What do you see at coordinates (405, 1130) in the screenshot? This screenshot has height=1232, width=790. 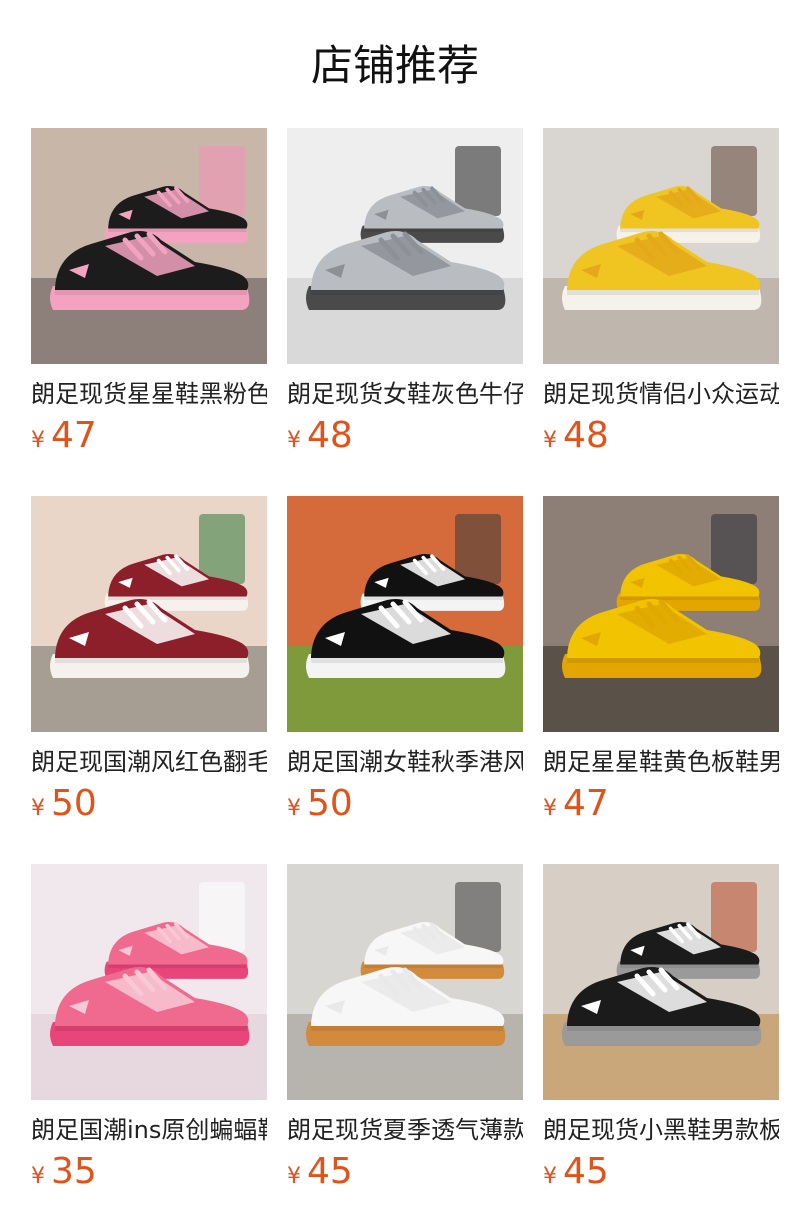 I see `product-name: 朗足现货夏季透气薄款白鞋` at bounding box center [405, 1130].